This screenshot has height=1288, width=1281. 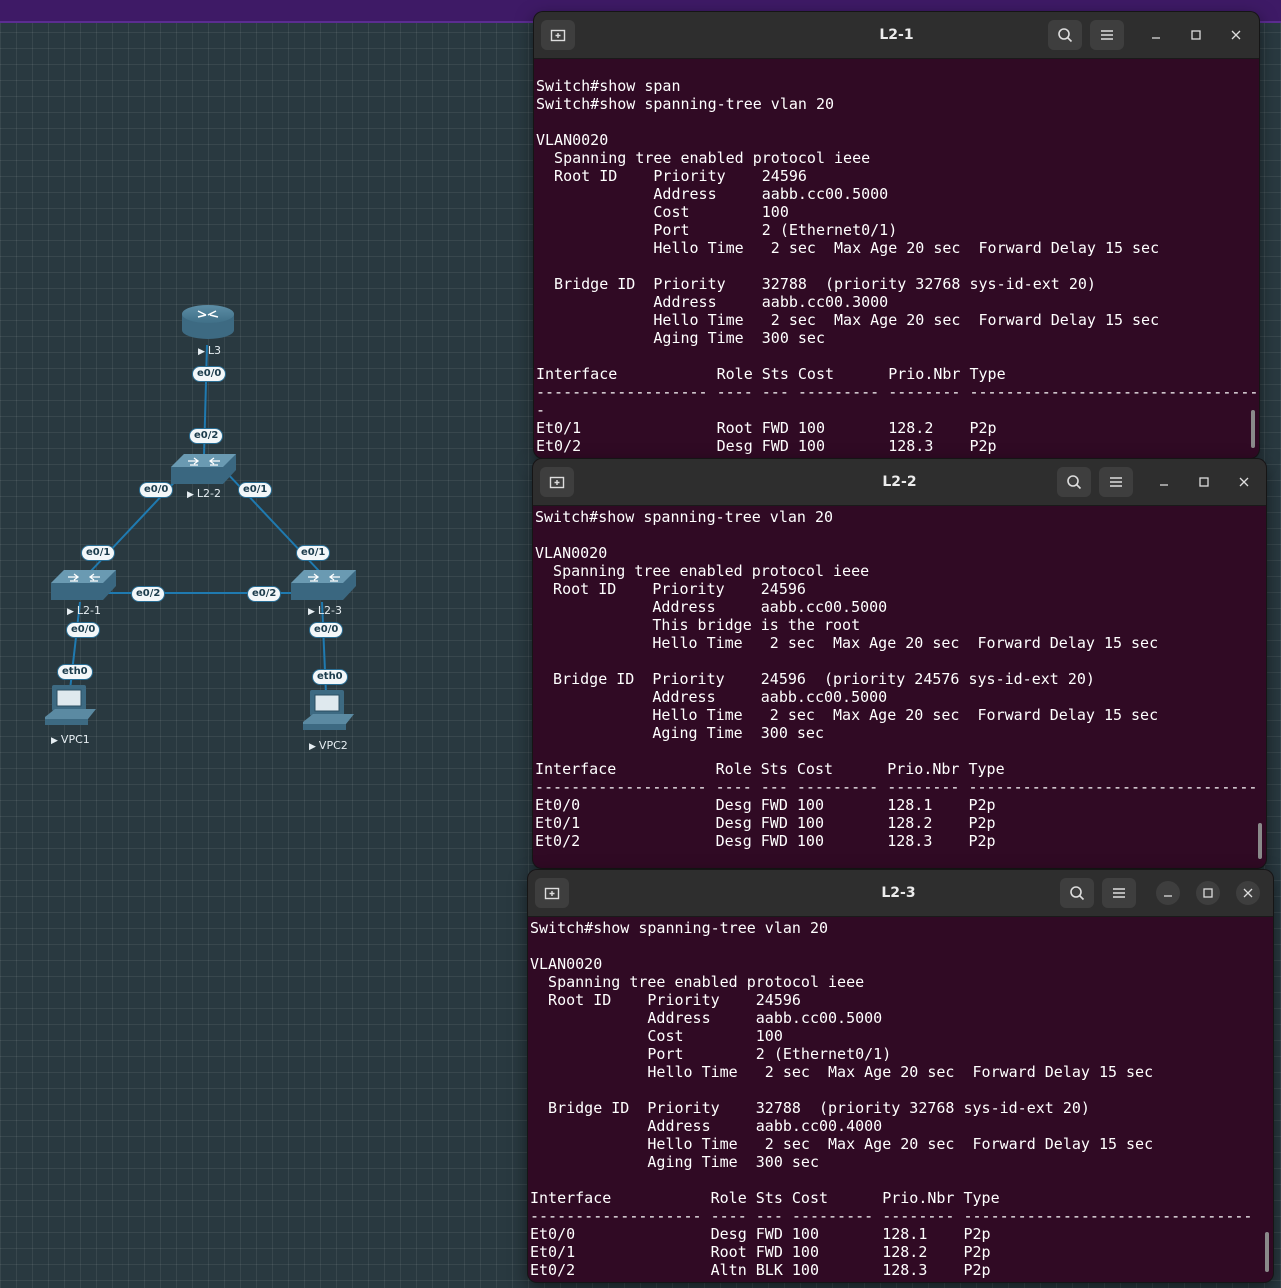 What do you see at coordinates (760, 1270) in the screenshot?
I see `terminal-line: Et0/2 Altn BLK 100 128.3 P2p` at bounding box center [760, 1270].